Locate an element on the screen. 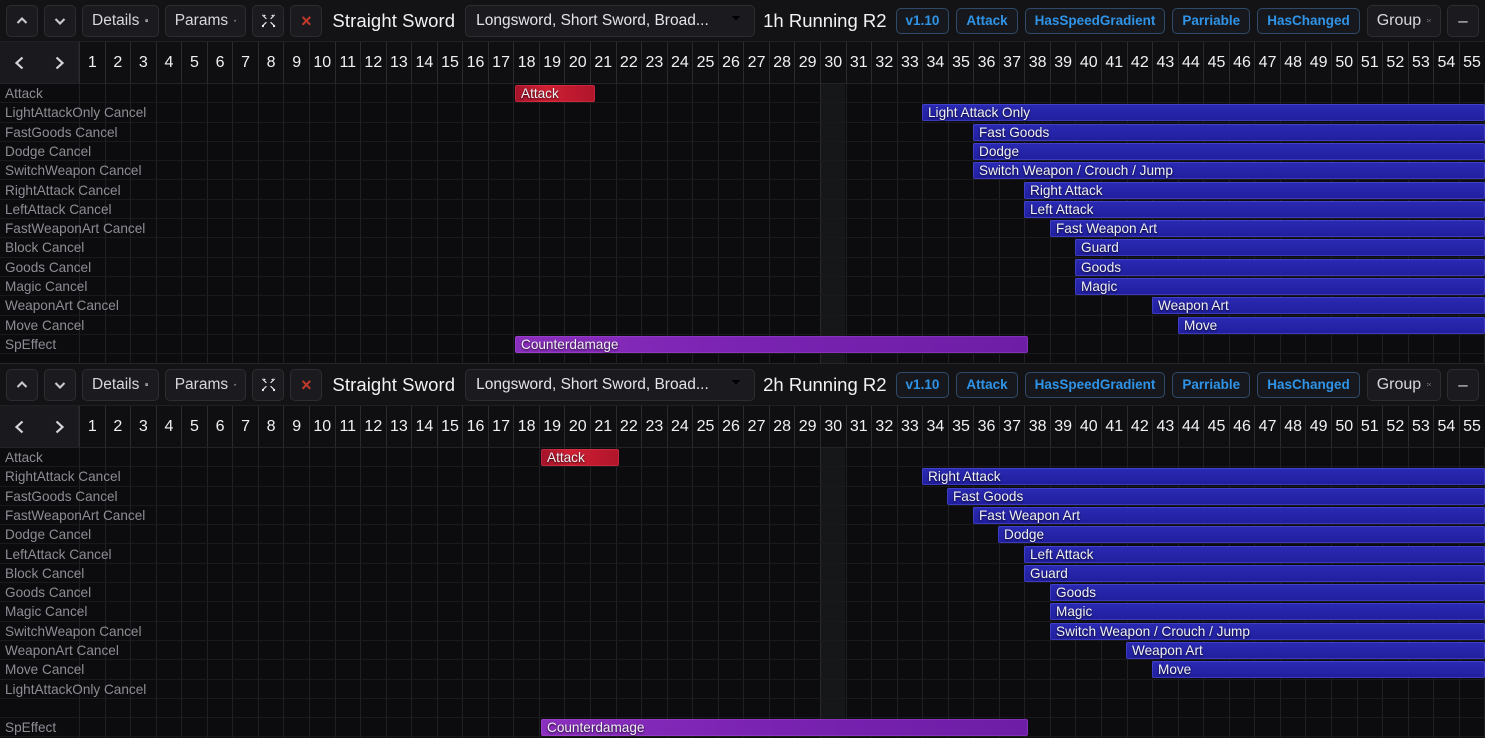 This screenshot has width=1485, height=738. ruler-tick: 32 is located at coordinates (884, 62).